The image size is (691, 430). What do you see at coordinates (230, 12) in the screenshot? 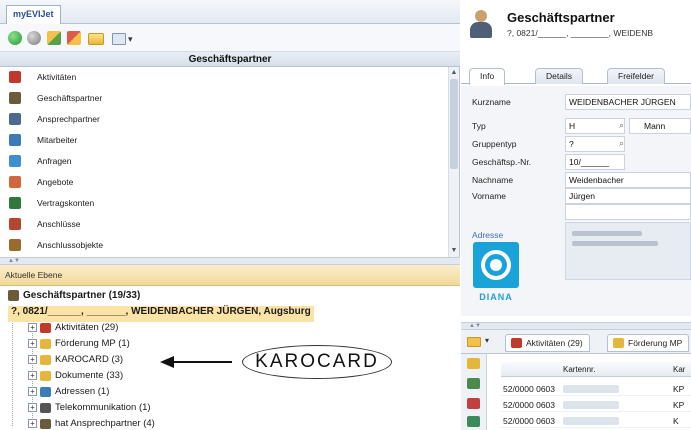
I see `app-tab-strip: myEVIJet` at bounding box center [230, 12].